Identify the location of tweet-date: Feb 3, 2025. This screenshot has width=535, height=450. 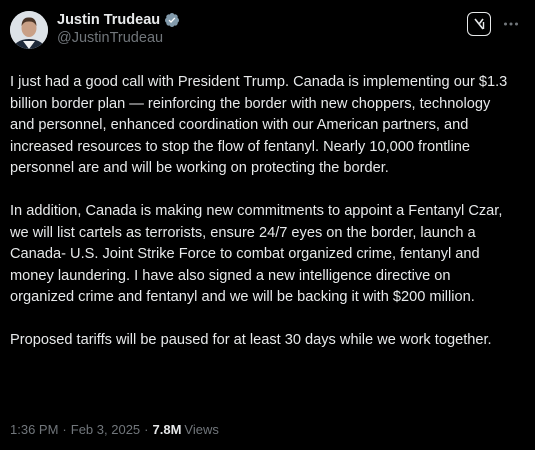
(105, 430).